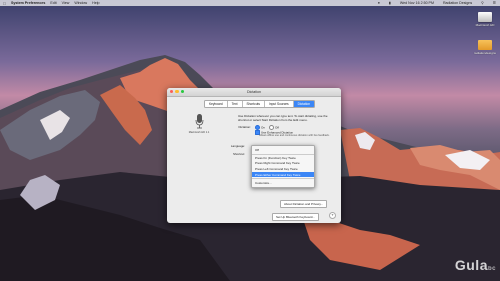 The image size is (500, 281). Describe the element at coordinates (244, 127) in the screenshot. I see `dictation-label: Dictation:` at that location.